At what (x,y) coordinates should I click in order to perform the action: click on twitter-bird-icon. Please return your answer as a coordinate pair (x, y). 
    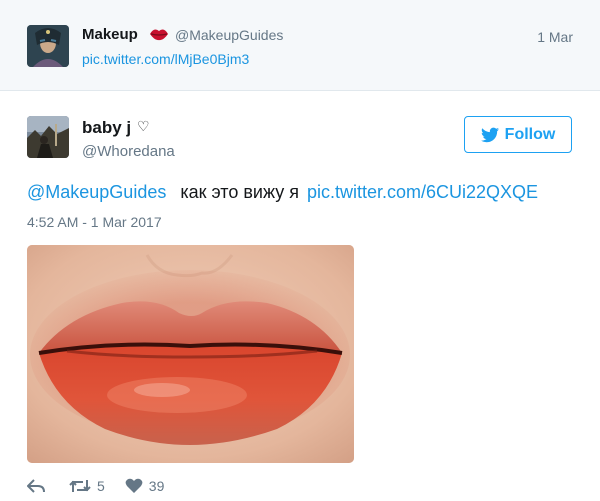
    Looking at the image, I should click on (489, 134).